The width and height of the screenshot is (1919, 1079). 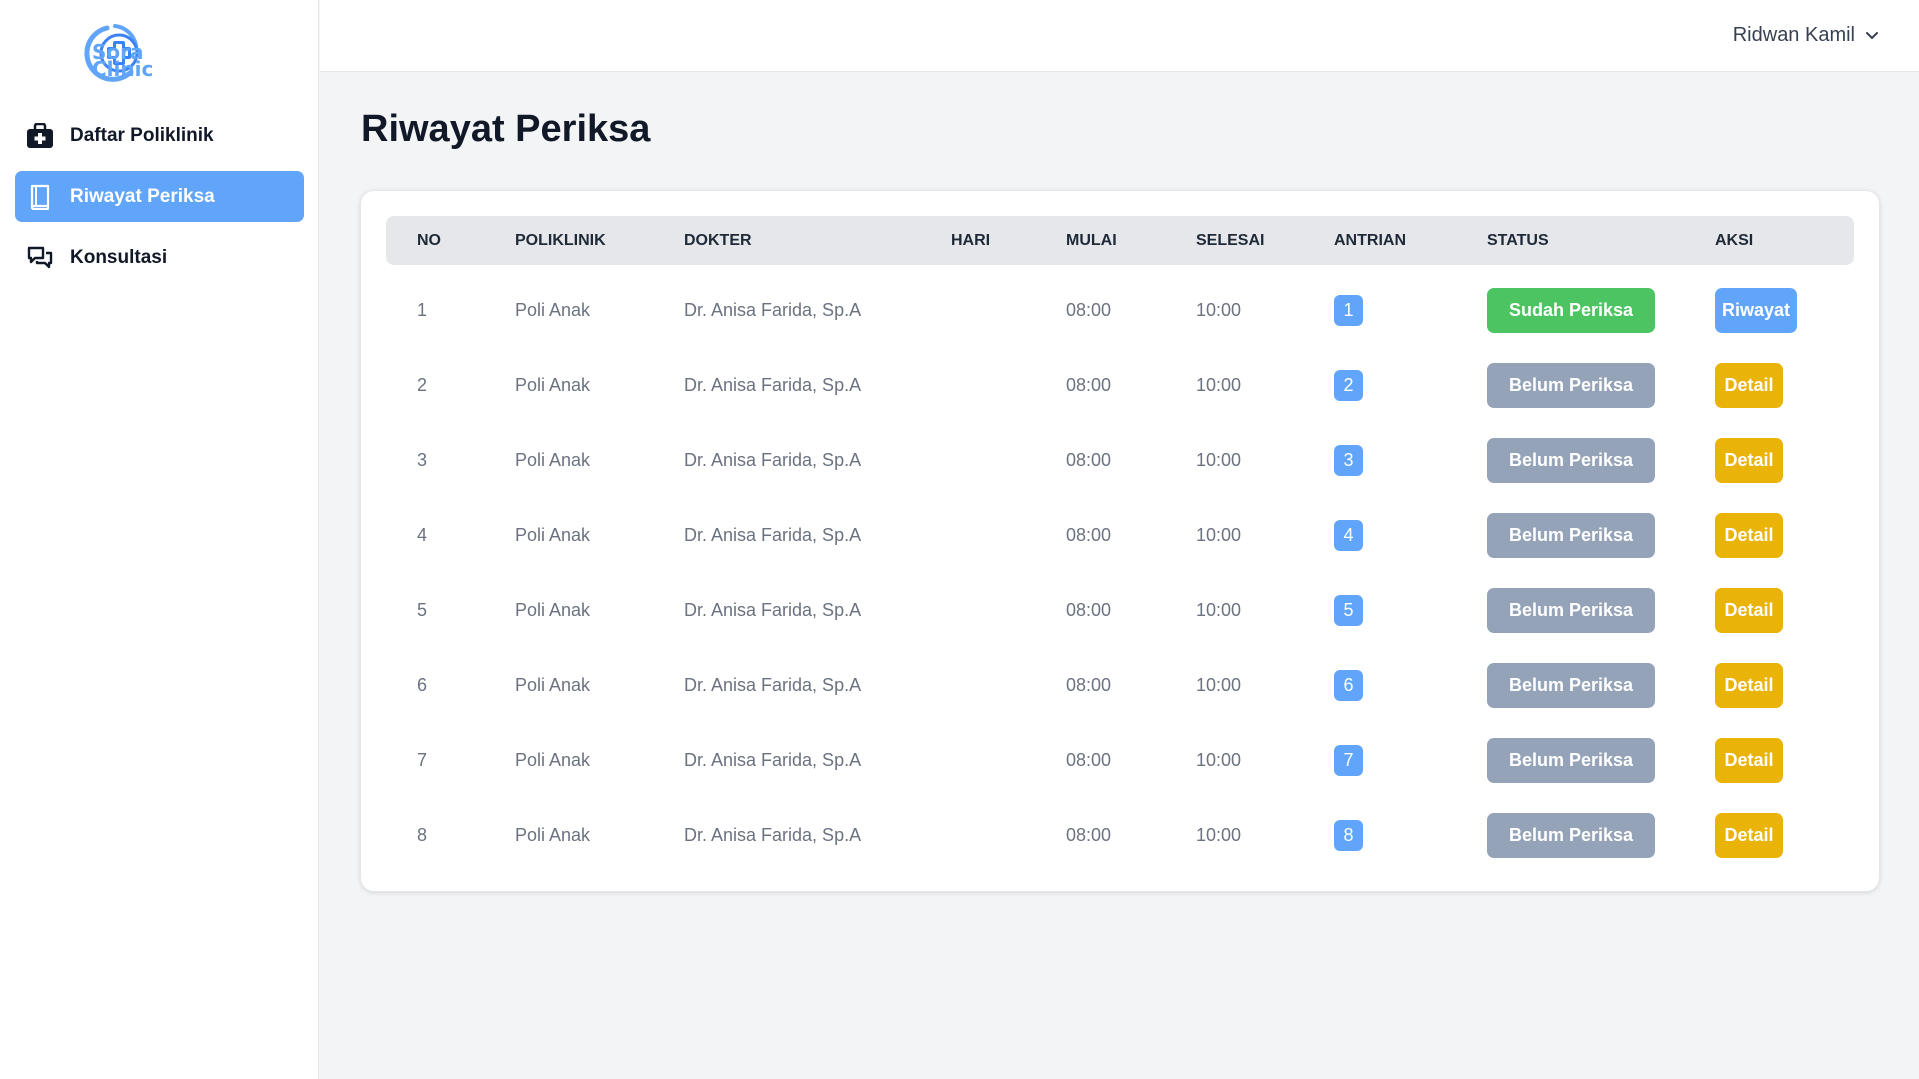 I want to click on sidebar-item-daftar-poliklinik: Daftar Poliklinik, so click(x=159, y=135).